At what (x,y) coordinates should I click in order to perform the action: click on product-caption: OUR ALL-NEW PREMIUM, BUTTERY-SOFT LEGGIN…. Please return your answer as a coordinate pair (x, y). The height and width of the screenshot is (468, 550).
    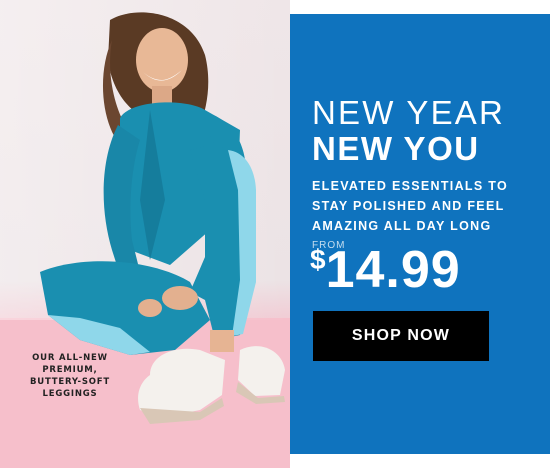
    Looking at the image, I should click on (70, 376).